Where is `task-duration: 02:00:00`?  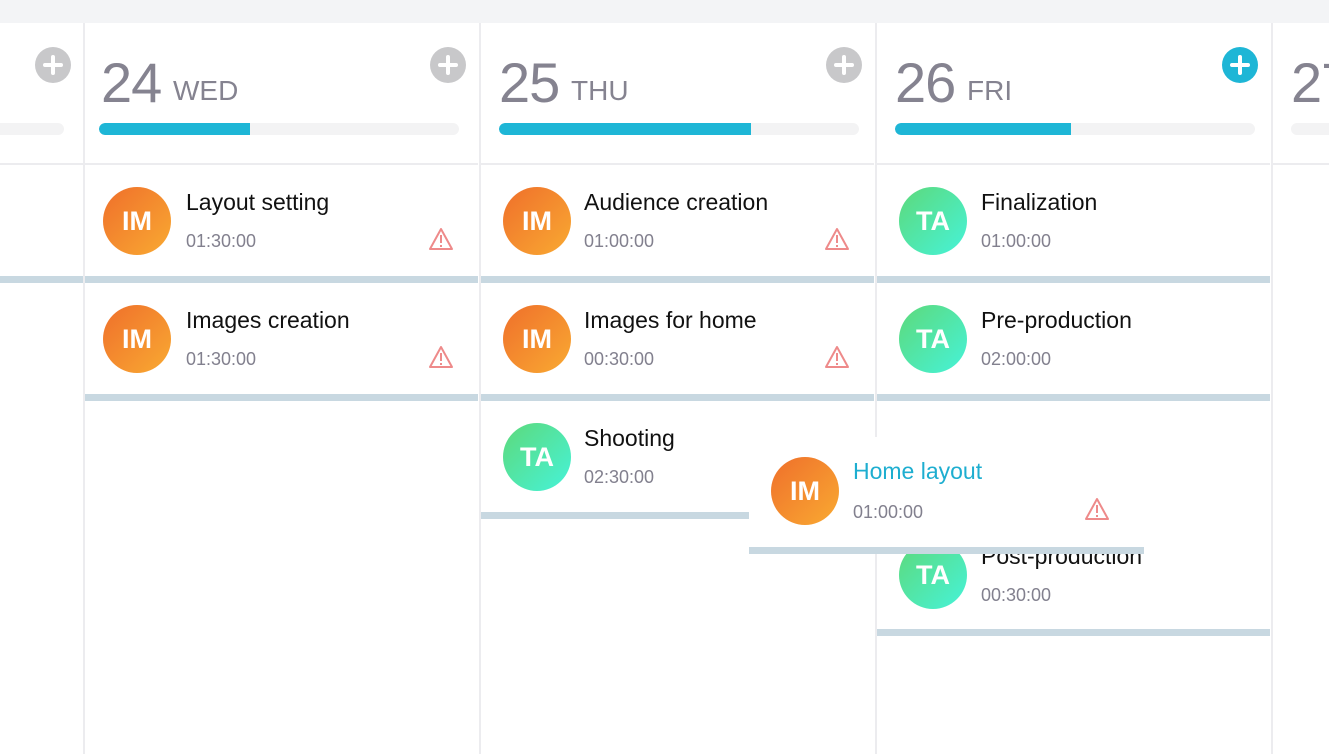 task-duration: 02:00:00 is located at coordinates (1016, 359).